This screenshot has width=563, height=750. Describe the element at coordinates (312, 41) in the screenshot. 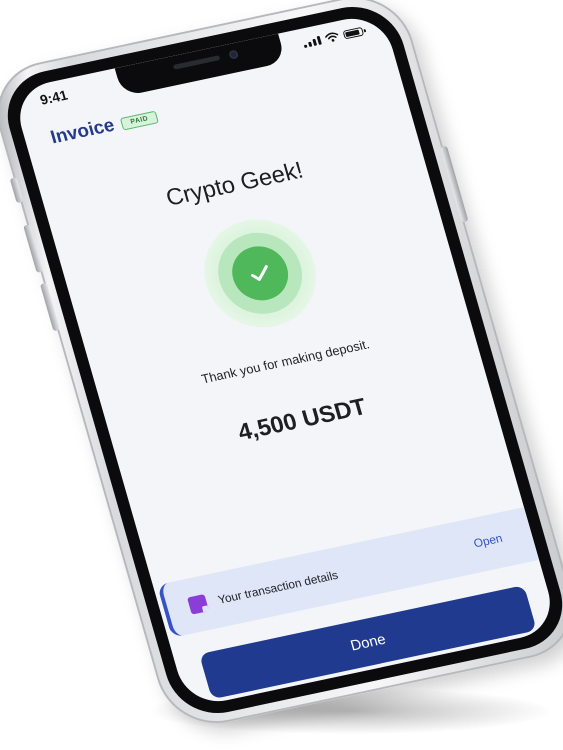

I see `signal-icon` at that location.